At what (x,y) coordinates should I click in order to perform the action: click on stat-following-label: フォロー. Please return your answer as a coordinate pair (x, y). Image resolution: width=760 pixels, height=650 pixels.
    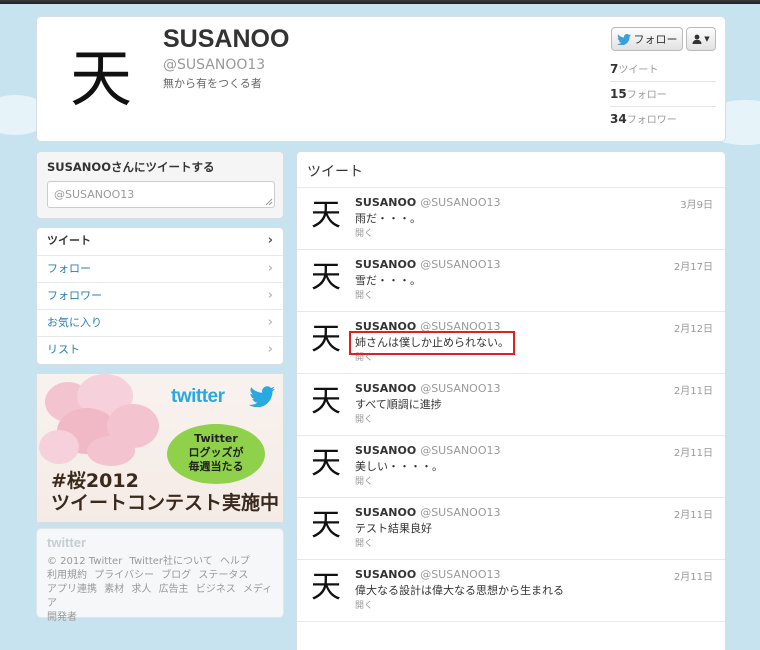
    Looking at the image, I should click on (646, 95).